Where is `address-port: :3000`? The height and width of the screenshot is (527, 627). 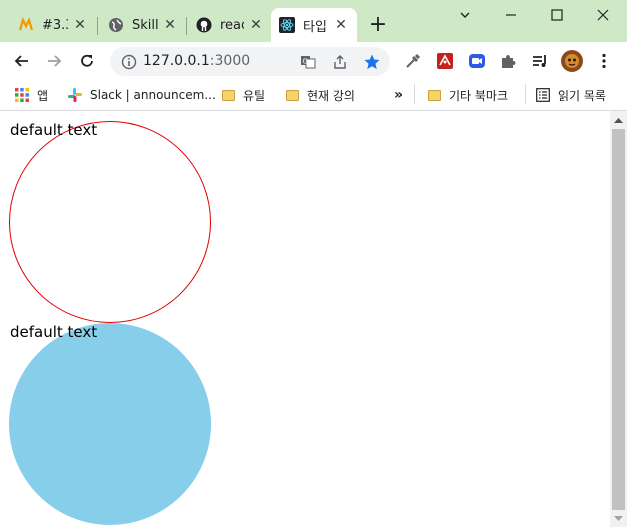
address-port: :3000 is located at coordinates (230, 61).